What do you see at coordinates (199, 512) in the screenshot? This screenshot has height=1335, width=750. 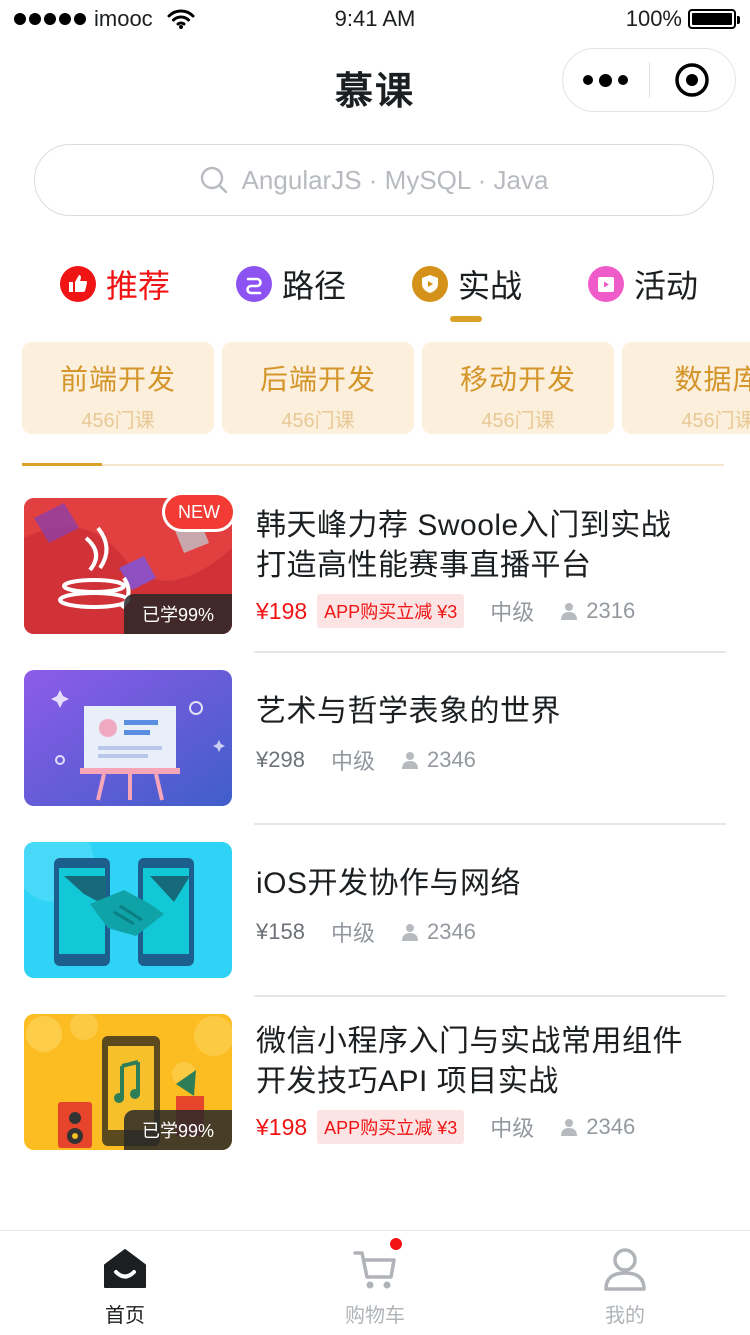 I see `new-badge: NEW` at bounding box center [199, 512].